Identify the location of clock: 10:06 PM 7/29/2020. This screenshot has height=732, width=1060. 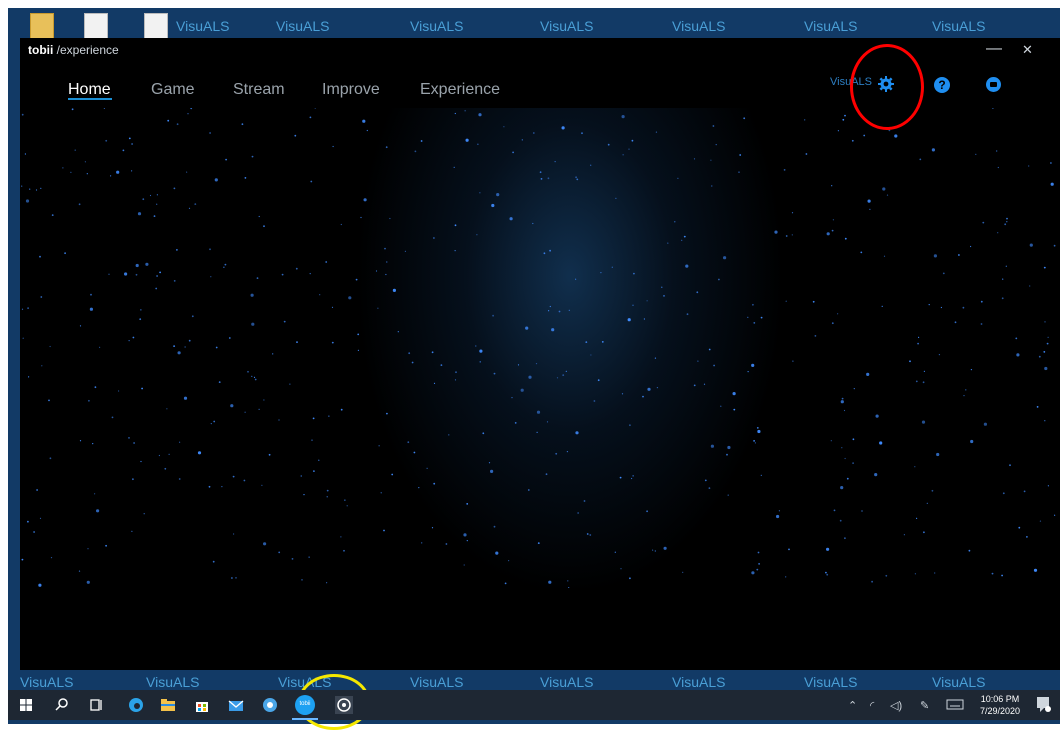
(1000, 705).